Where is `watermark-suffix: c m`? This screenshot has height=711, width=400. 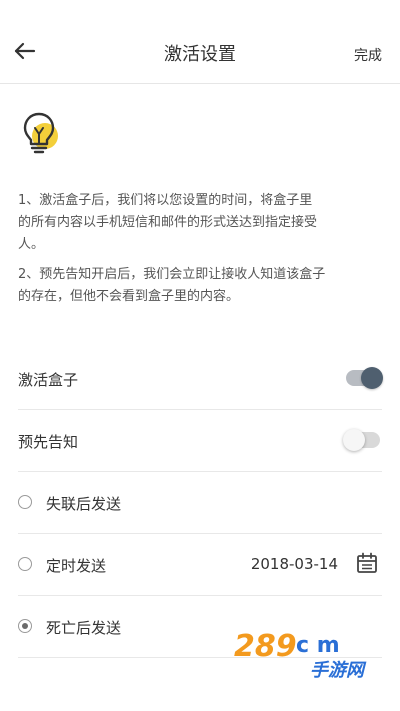 watermark-suffix: c m is located at coordinates (318, 645).